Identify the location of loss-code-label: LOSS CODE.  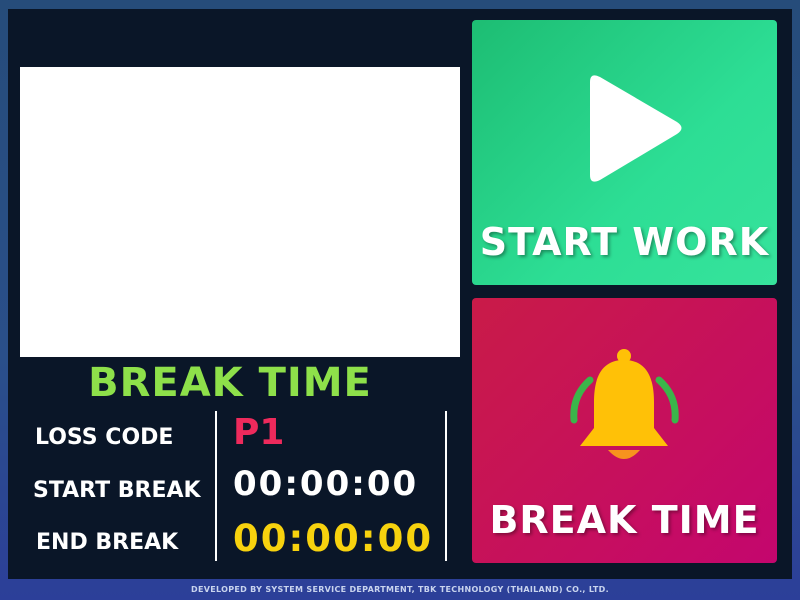
(104, 437).